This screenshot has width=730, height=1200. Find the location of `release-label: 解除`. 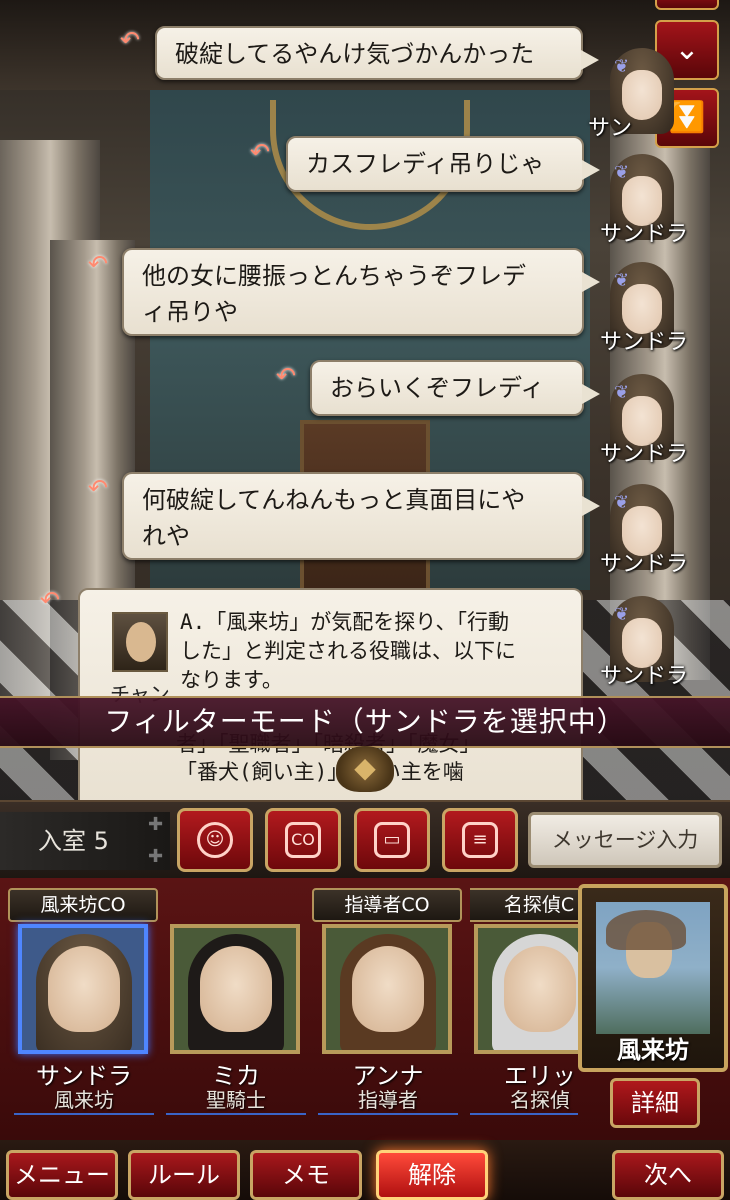

release-label: 解除 is located at coordinates (432, 1175).